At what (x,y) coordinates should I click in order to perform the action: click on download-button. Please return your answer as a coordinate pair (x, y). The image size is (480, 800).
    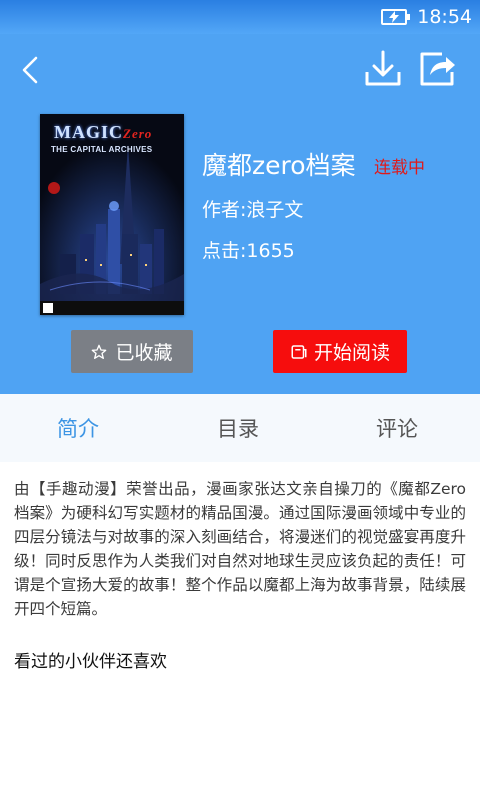
    Looking at the image, I should click on (383, 69).